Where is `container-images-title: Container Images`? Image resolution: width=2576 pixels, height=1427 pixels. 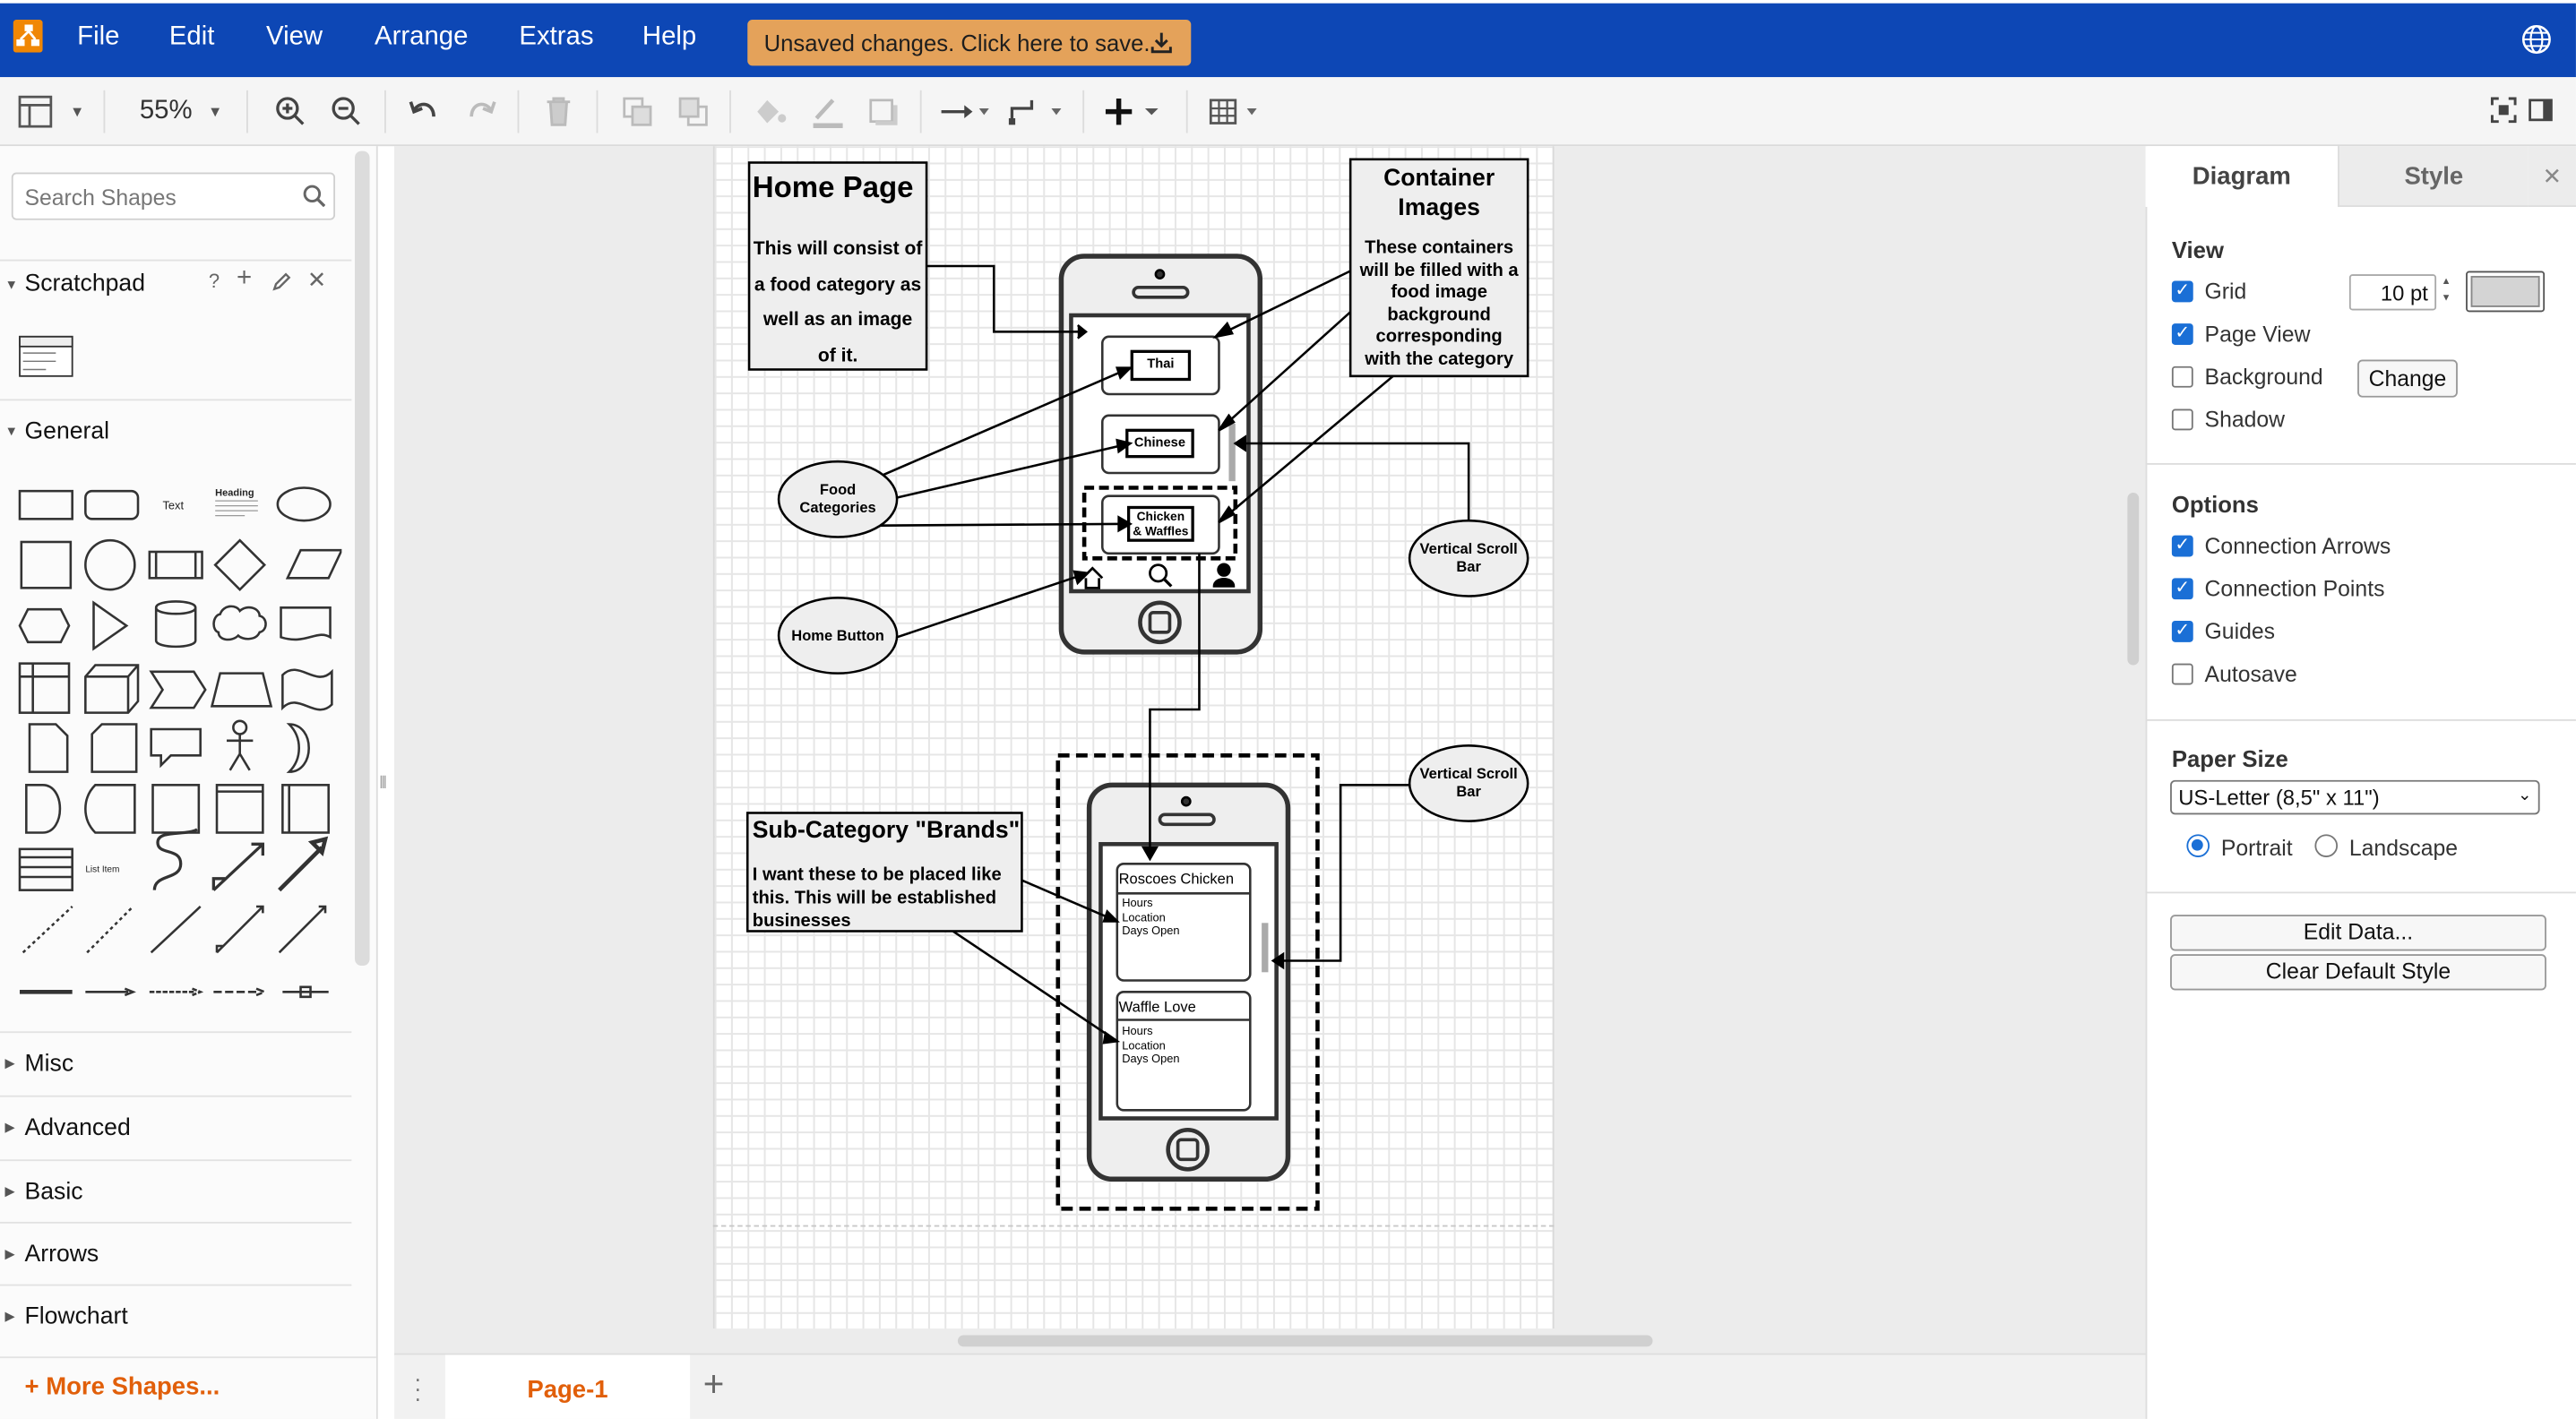
container-images-title: Container Images is located at coordinates (1439, 194).